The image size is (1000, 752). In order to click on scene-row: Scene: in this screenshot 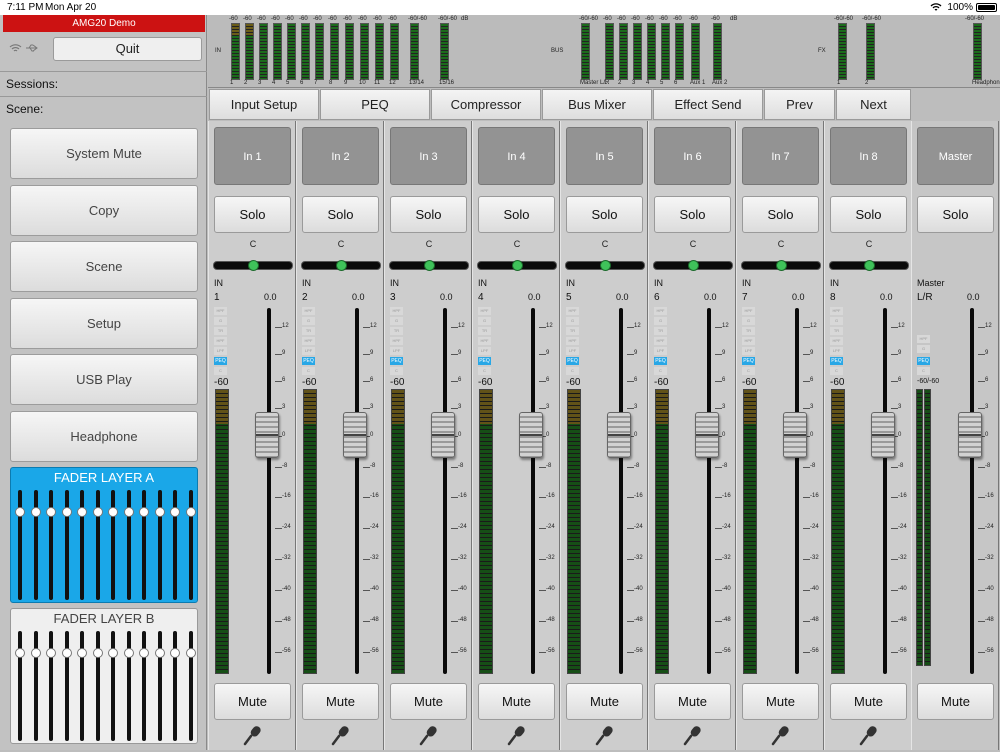, I will do `click(103, 108)`.